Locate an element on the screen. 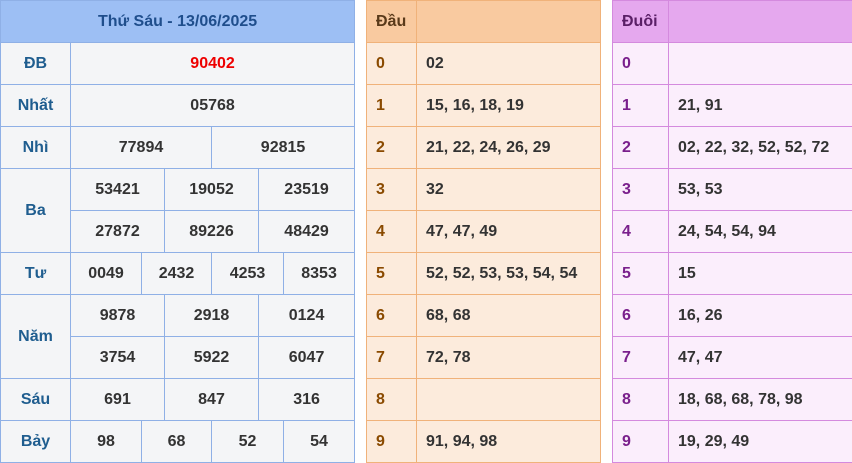 The width and height of the screenshot is (852, 463). duoi-row: 2 02, 22, 32, 52, 52, 72 is located at coordinates (732, 147).